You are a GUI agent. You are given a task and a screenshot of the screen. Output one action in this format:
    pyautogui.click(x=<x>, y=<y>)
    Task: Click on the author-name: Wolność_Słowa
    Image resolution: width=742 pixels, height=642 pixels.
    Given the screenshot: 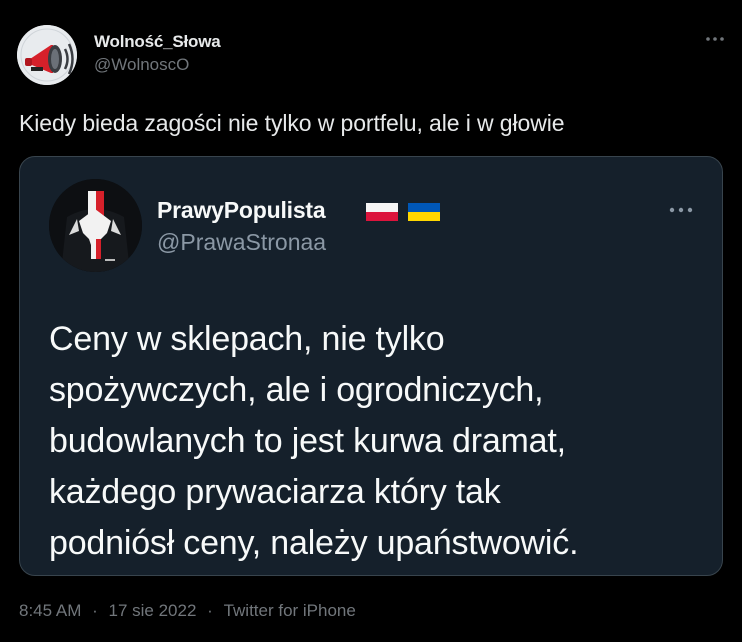 What is the action you would take?
    pyautogui.click(x=157, y=42)
    